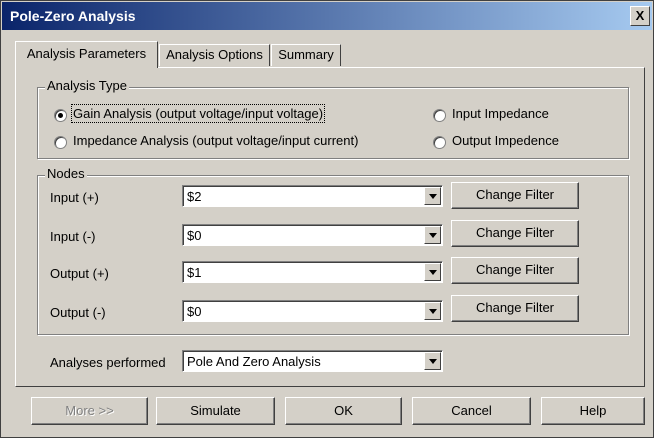  Describe the element at coordinates (327, 16) in the screenshot. I see `title-bar: Pole-Zero Analysis X` at that location.